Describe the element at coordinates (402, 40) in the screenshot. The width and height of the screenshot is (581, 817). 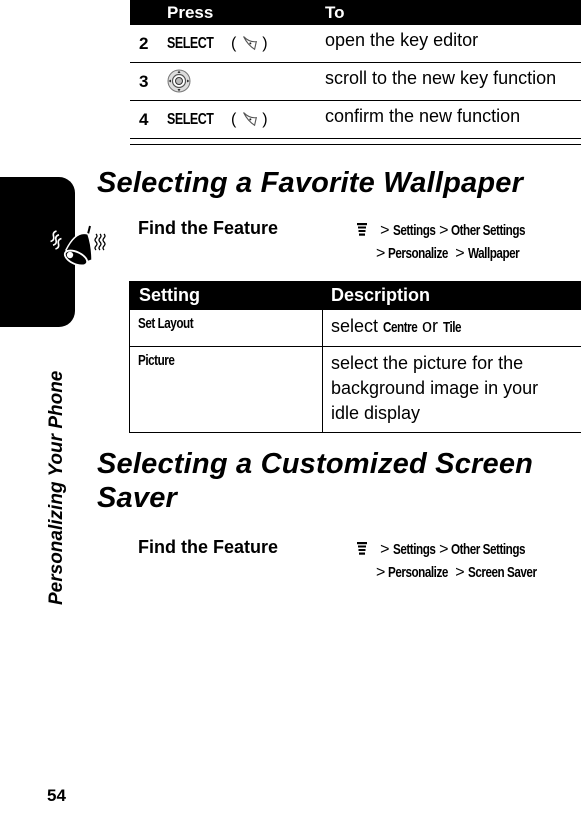
I see `action-text: open the key editor` at that location.